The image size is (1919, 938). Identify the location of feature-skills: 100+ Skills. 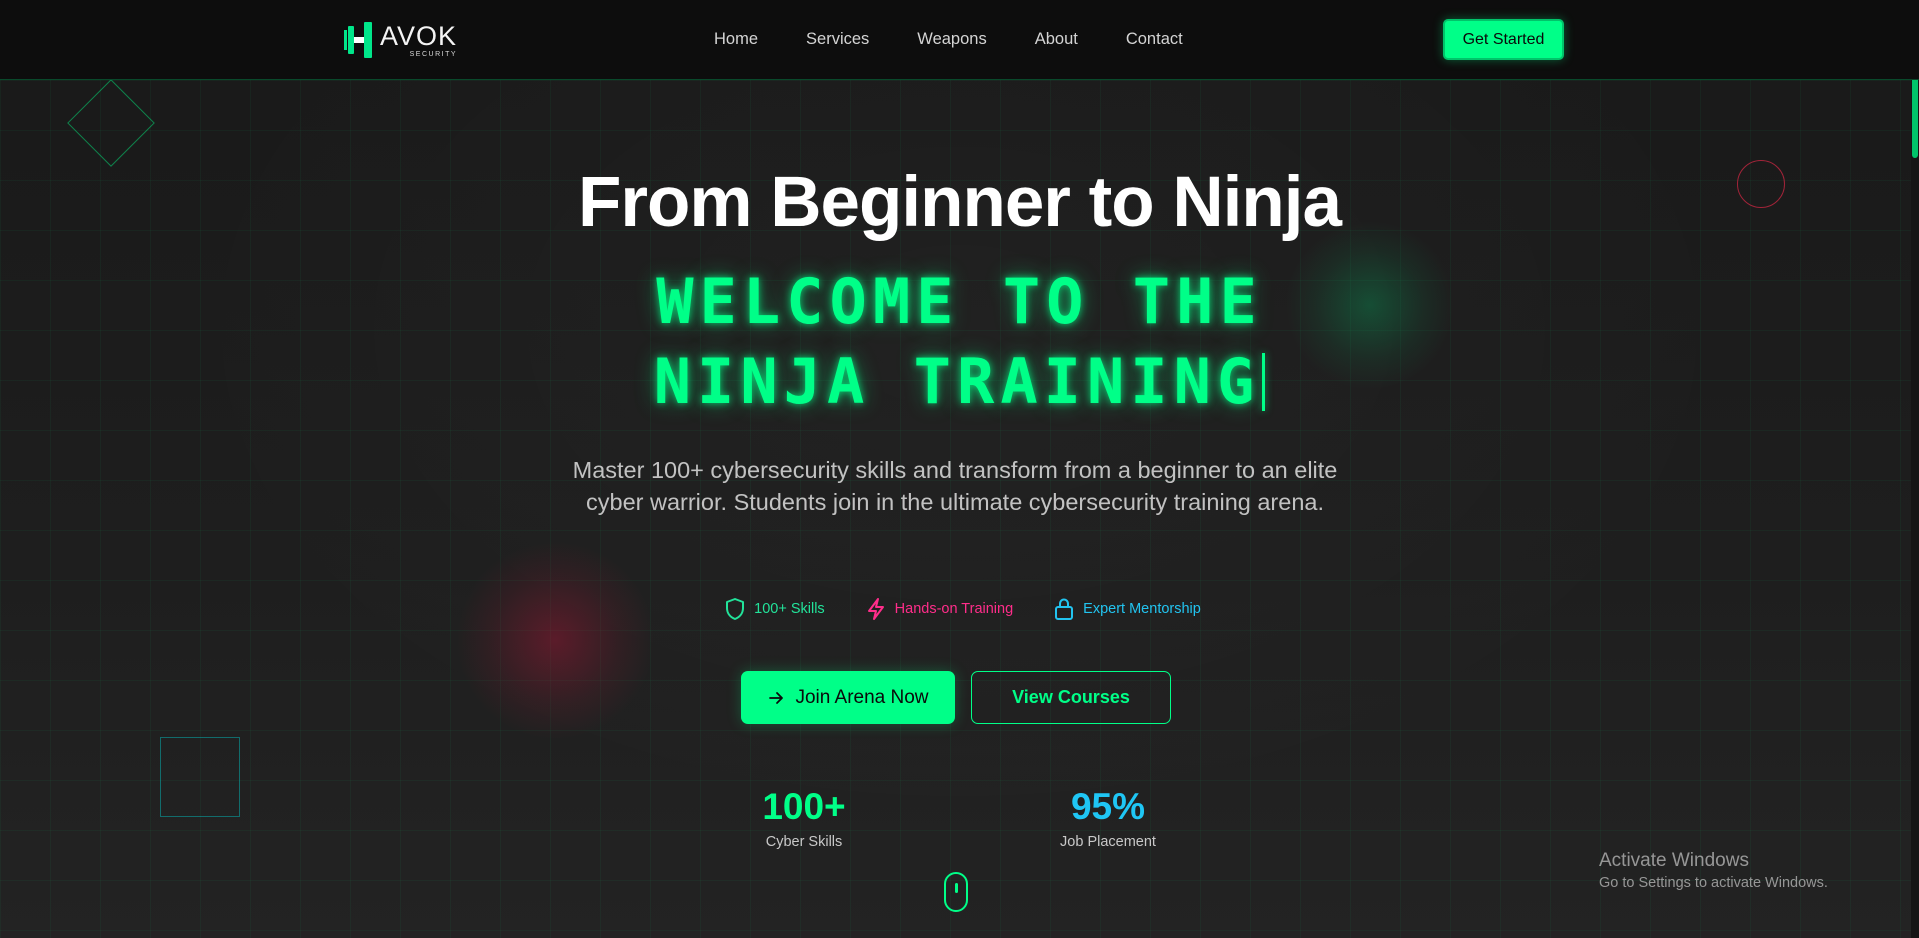
(774, 609).